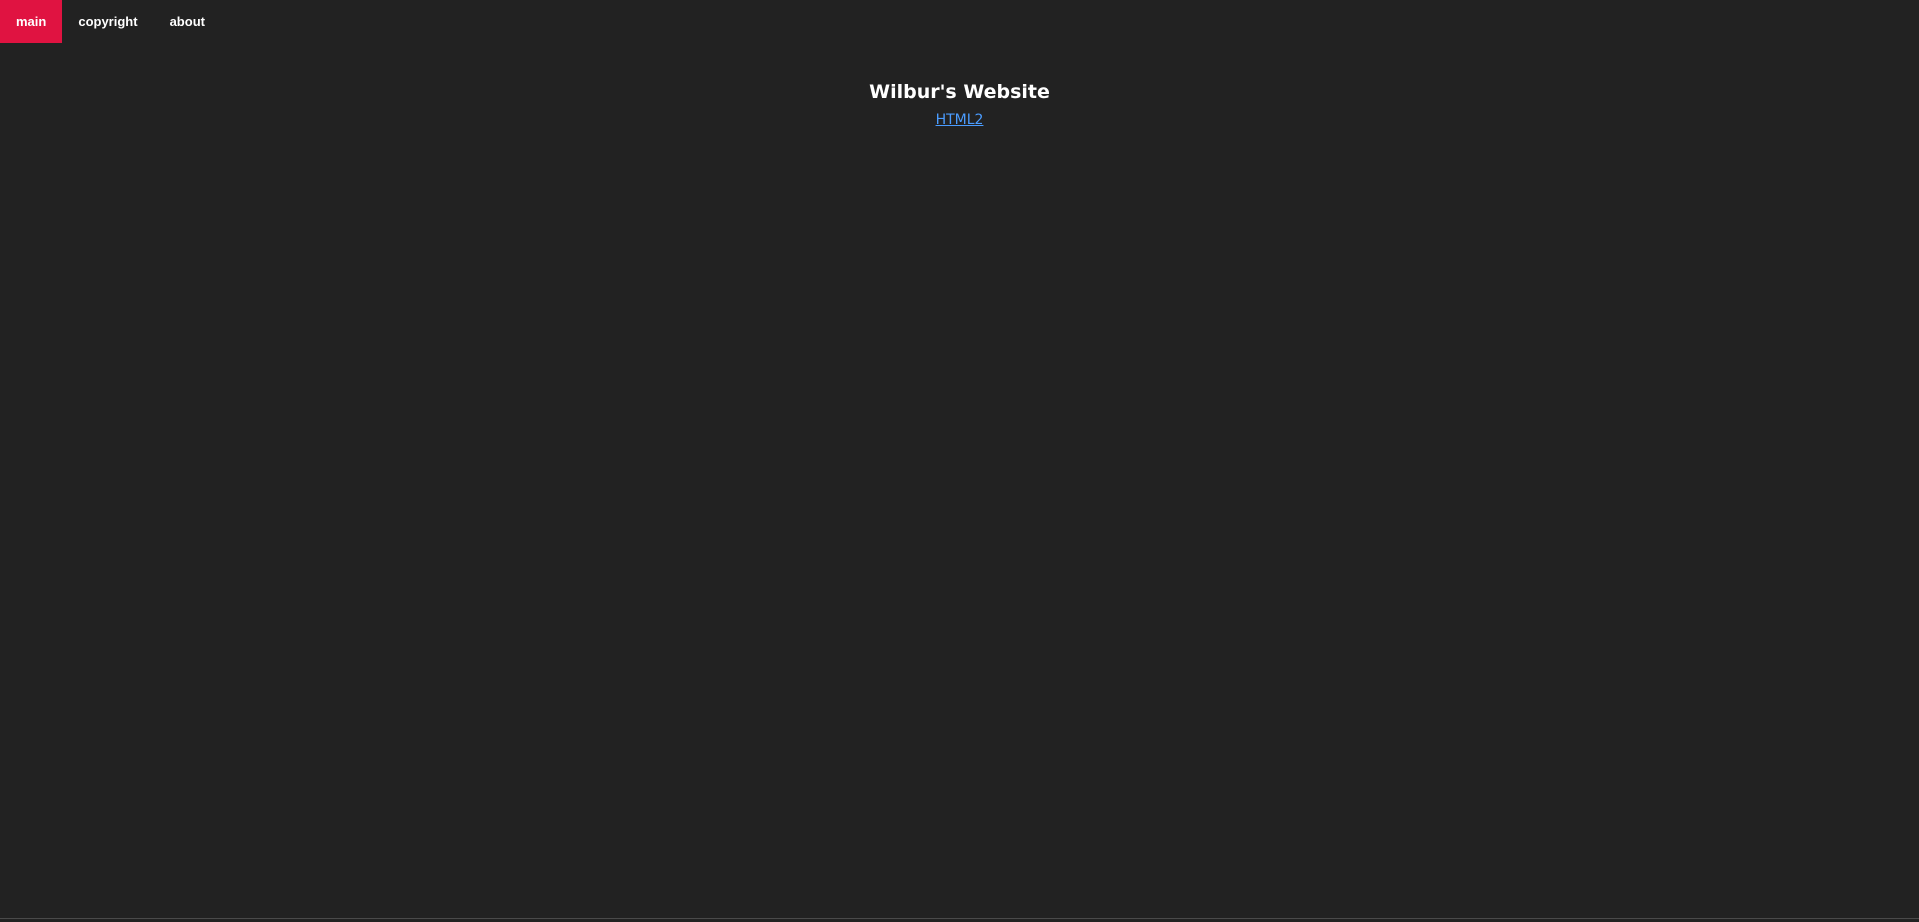  I want to click on main-content: Wilbur's Website HTML2, so click(959, 103).